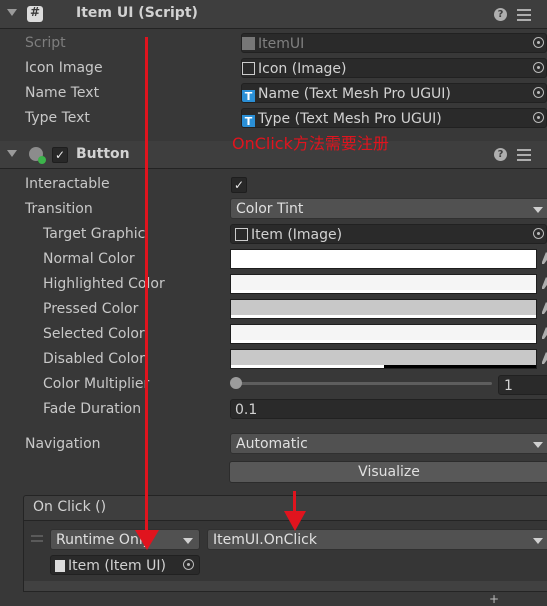  Describe the element at coordinates (377, 539) in the screenshot. I see `function-dropdown: ItemUI.OnClick` at that location.